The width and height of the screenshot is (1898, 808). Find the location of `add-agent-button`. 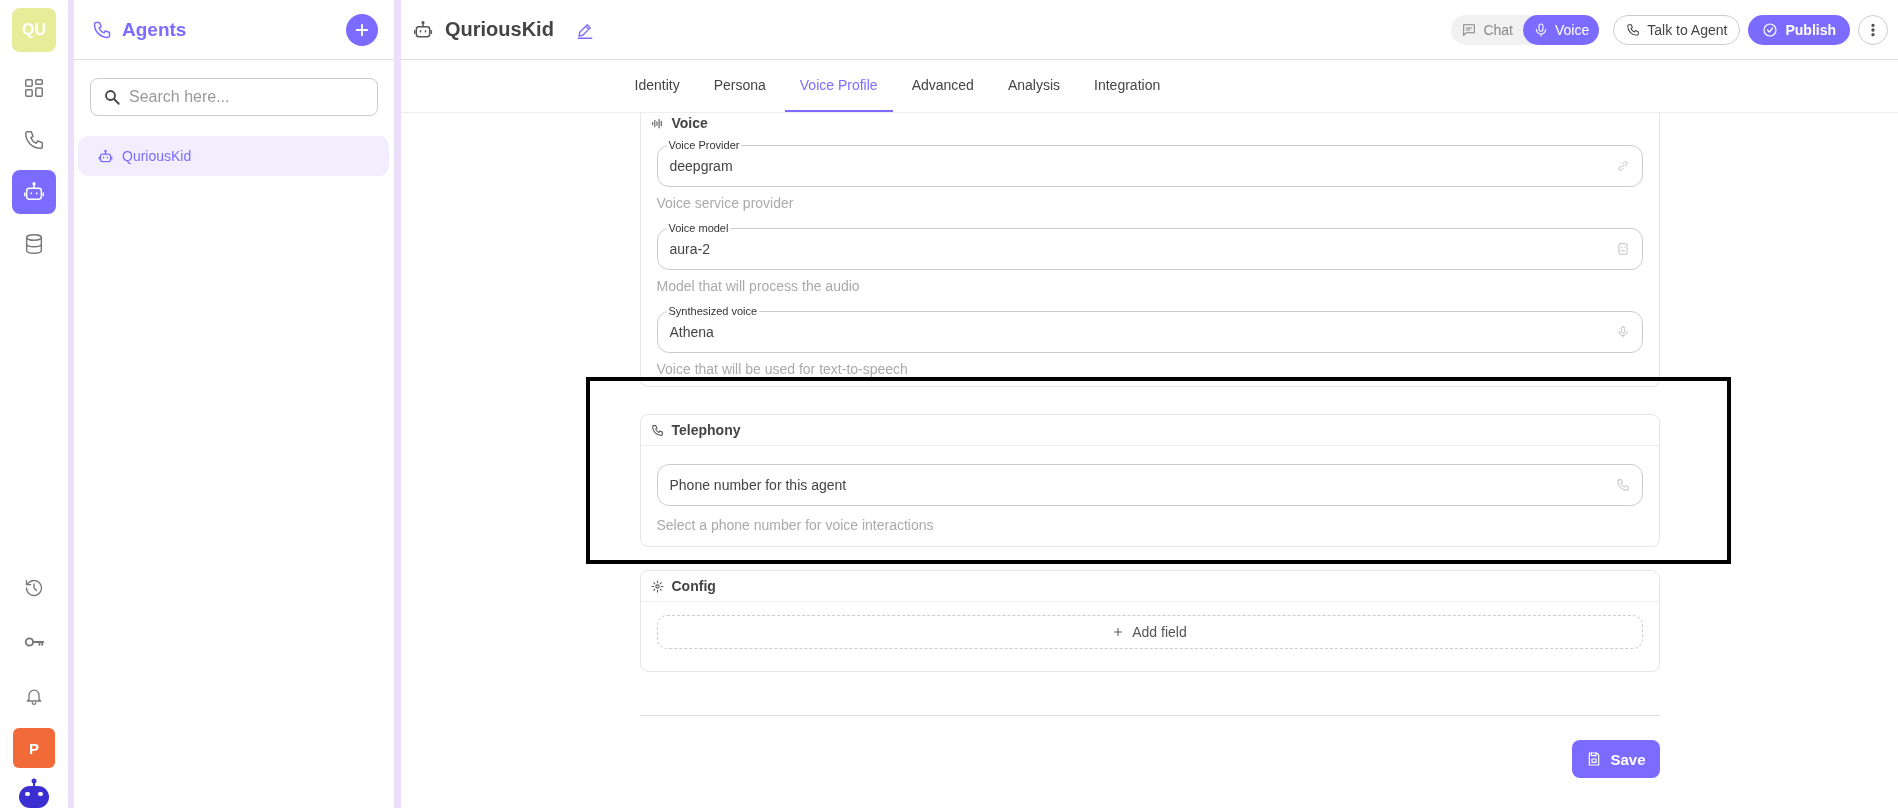

add-agent-button is located at coordinates (362, 29).